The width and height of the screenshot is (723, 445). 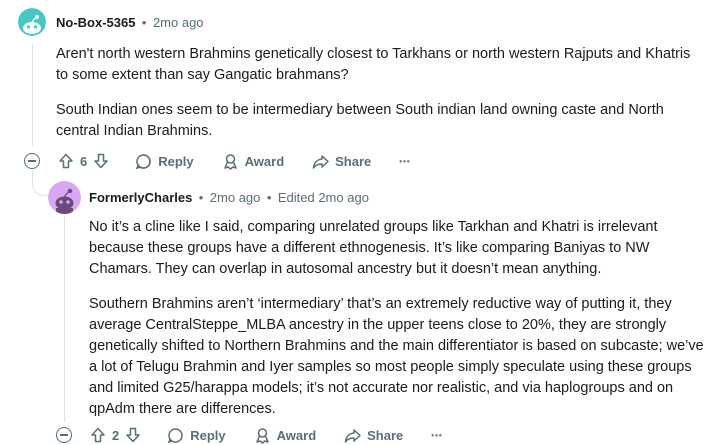 What do you see at coordinates (249, 435) in the screenshot?
I see `reply-action-bar: 2 Reply Award Share •••` at bounding box center [249, 435].